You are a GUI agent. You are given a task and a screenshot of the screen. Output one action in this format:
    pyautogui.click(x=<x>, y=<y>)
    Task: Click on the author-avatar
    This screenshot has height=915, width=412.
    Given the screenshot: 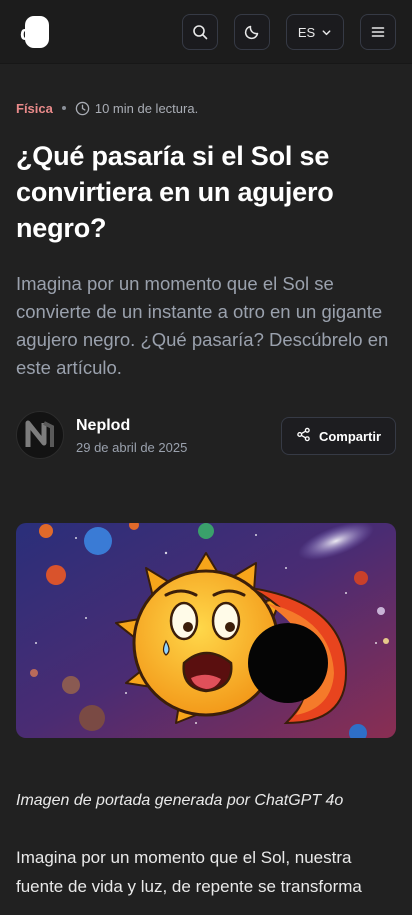 What is the action you would take?
    pyautogui.click(x=40, y=435)
    